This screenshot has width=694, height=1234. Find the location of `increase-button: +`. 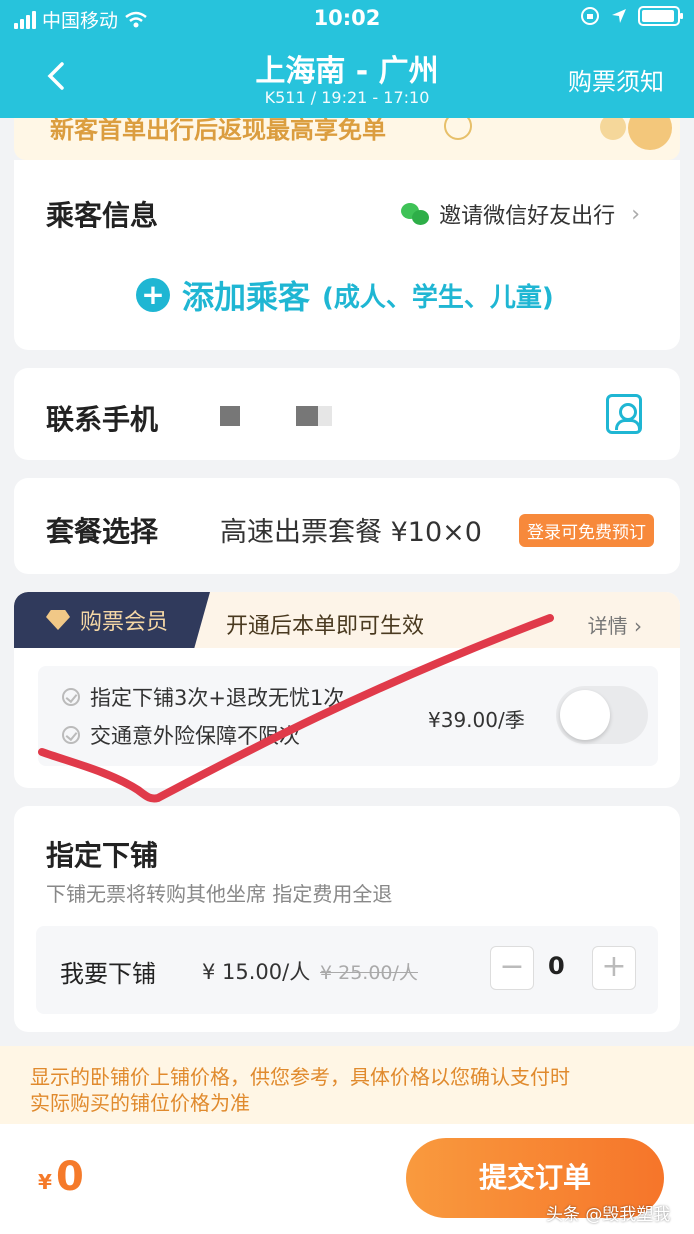

increase-button: + is located at coordinates (614, 968).